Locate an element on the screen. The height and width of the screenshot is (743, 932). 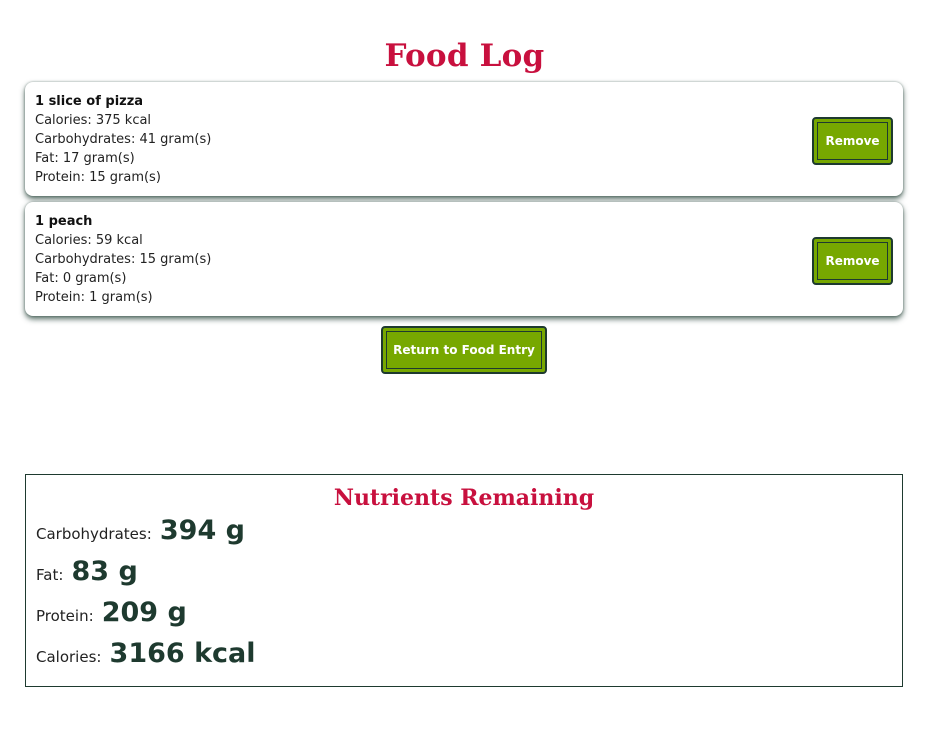
food-carbohydrates: Carbohydrates: 41 gram(s) is located at coordinates (123, 139).